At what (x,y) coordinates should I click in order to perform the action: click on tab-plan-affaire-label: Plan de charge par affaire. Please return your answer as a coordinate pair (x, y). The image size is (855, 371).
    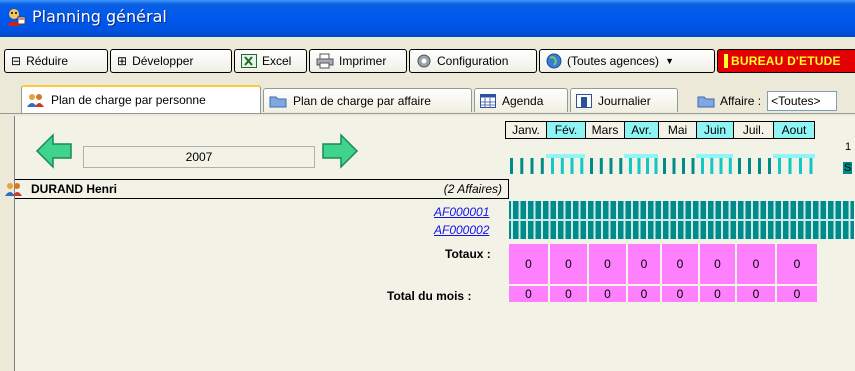
    Looking at the image, I should click on (362, 100).